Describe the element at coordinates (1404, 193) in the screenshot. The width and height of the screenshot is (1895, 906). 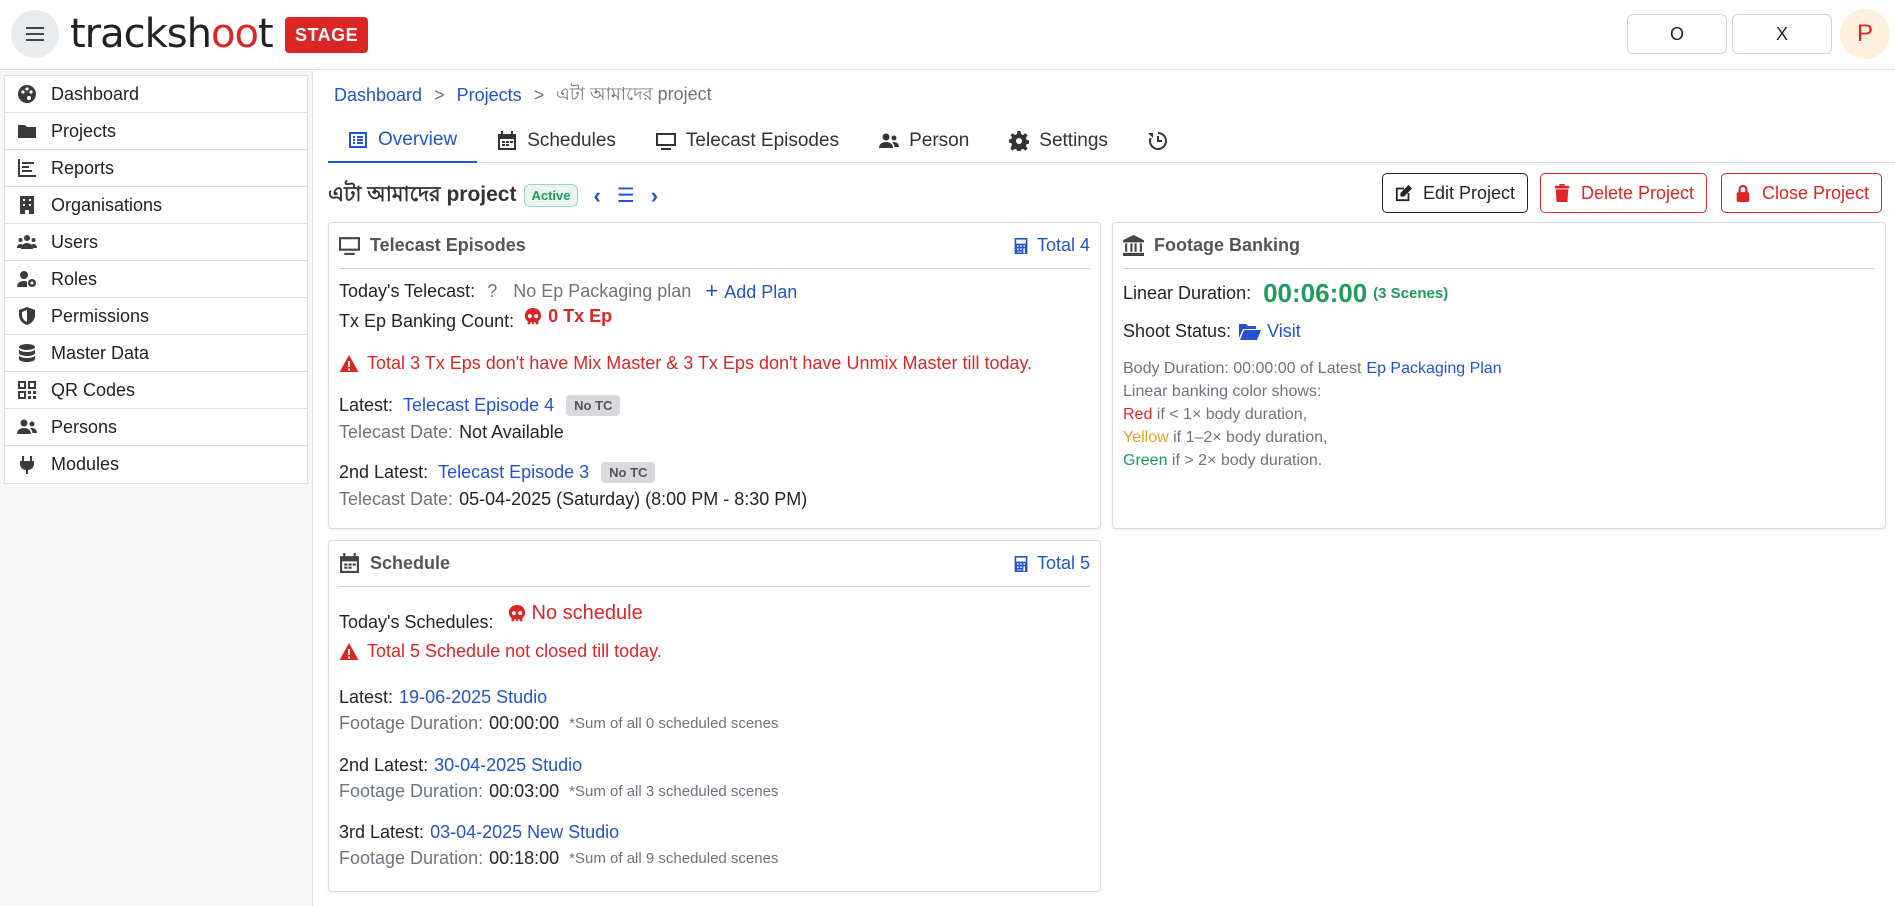
I see `edit-icon` at that location.